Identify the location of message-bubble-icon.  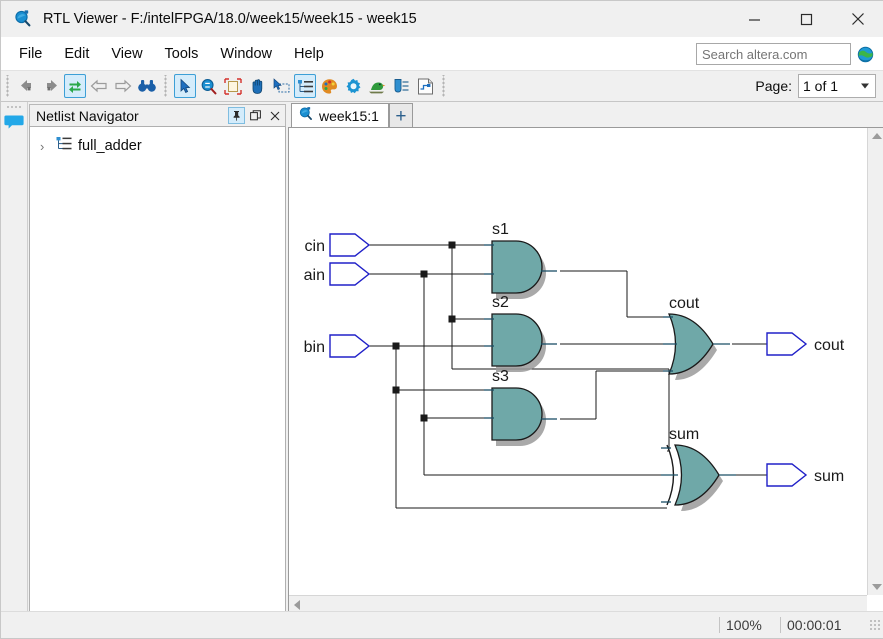
(14, 122).